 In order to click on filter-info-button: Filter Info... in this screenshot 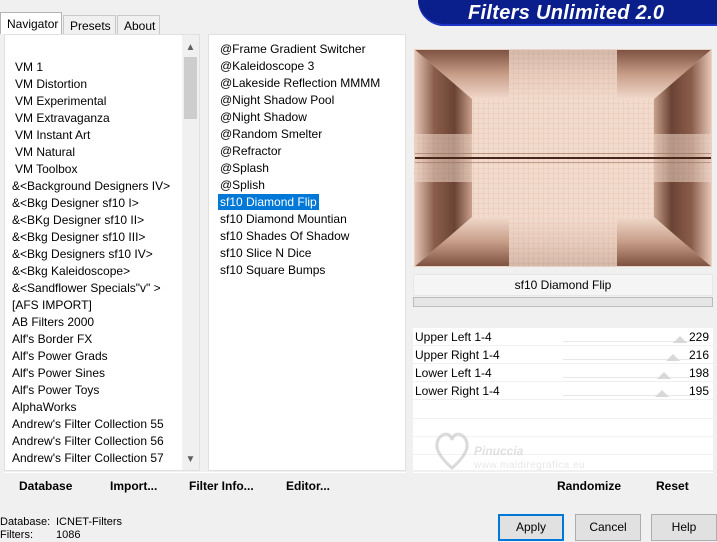, I will do `click(221, 486)`.